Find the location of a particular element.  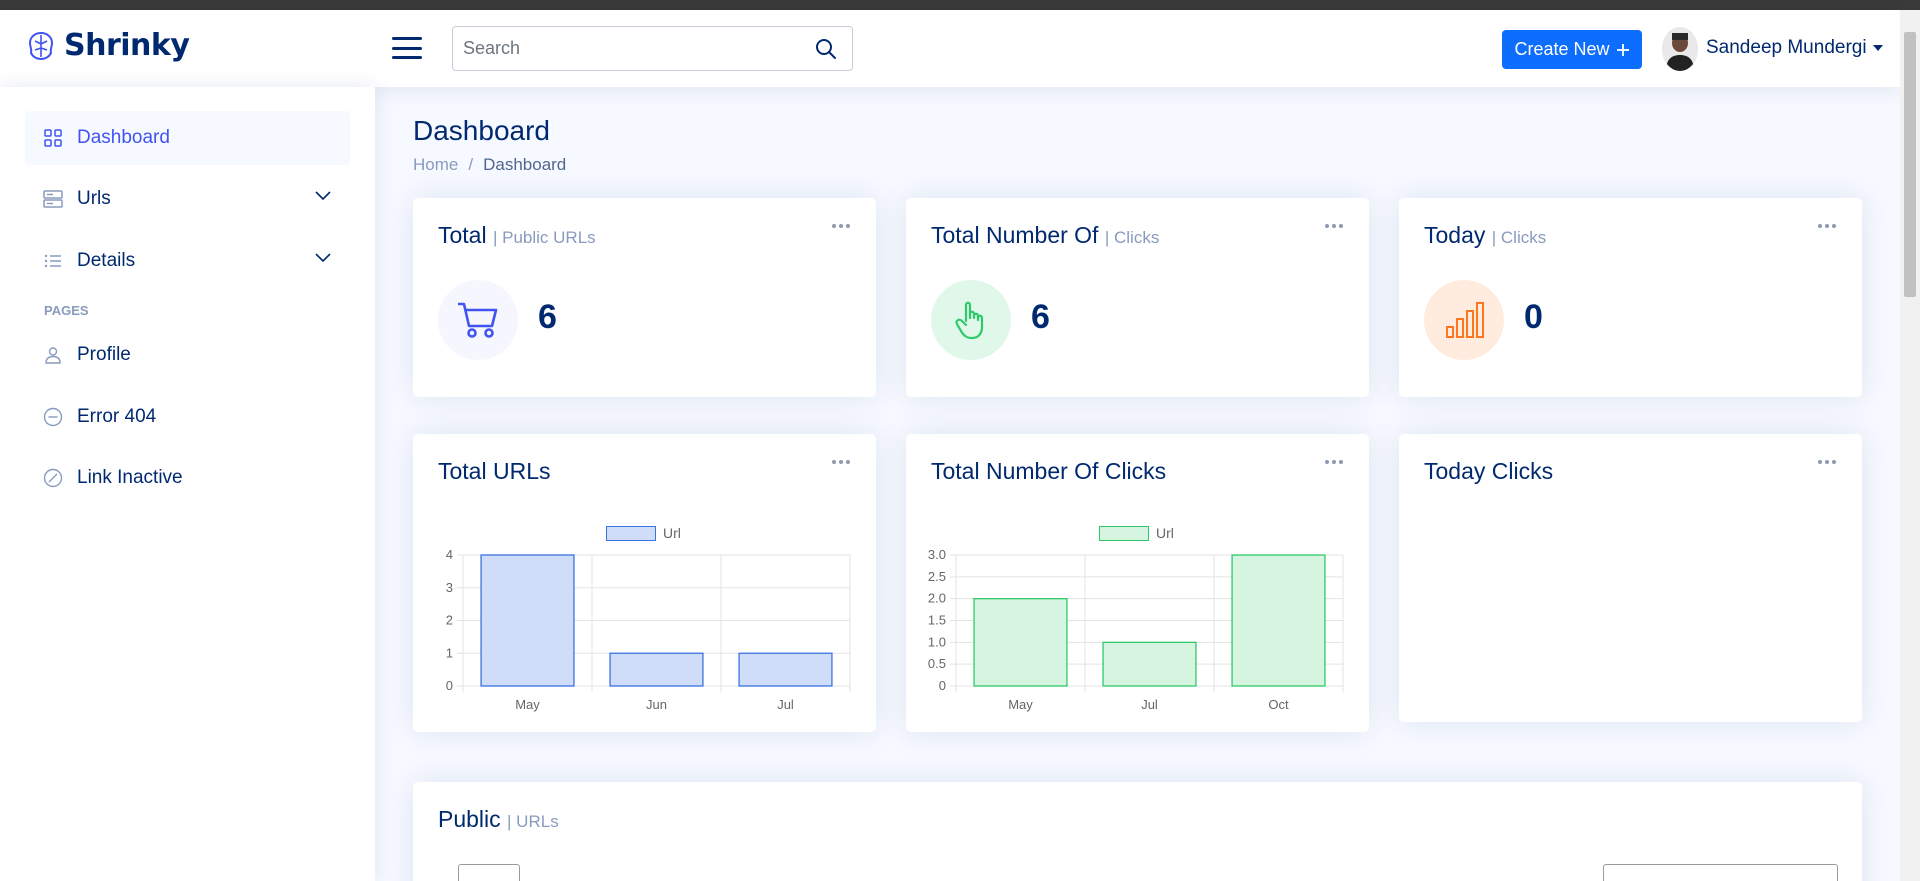

app-name: Shrinky is located at coordinates (127, 45).